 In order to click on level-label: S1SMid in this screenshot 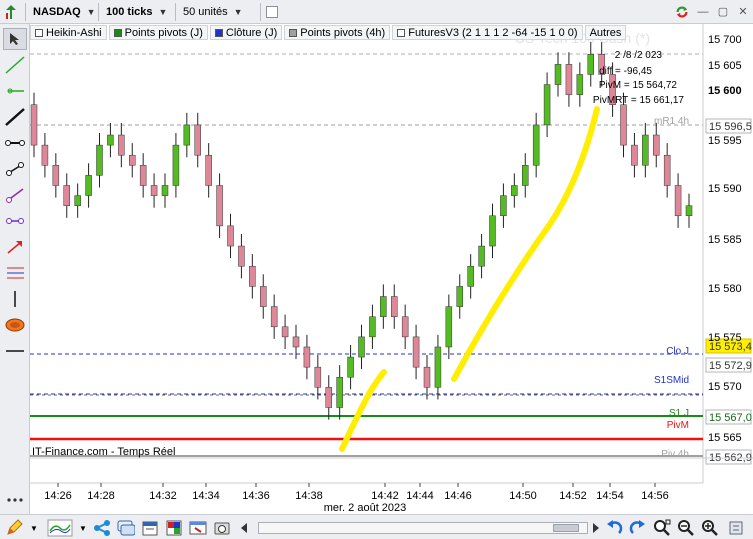, I will do `click(671, 380)`.